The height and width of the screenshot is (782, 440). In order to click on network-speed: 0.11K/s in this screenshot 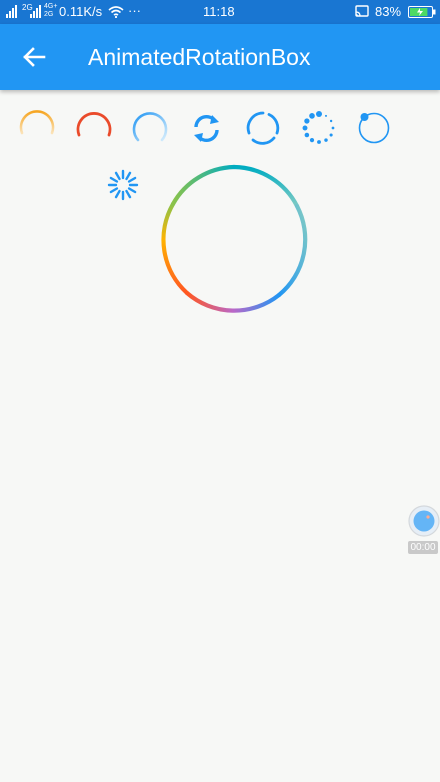, I will do `click(81, 11)`.